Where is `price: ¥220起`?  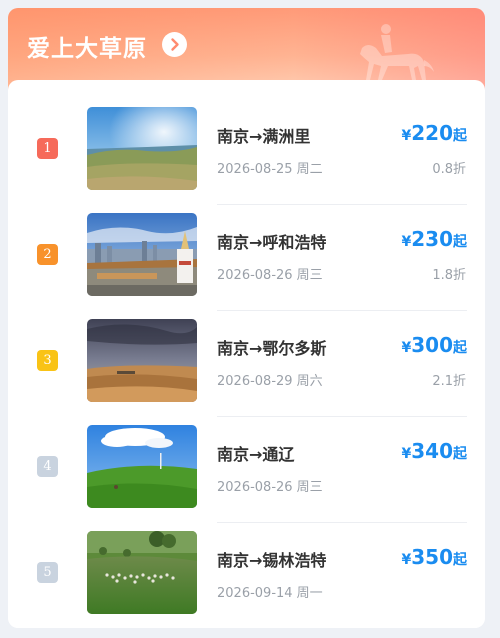
price: ¥220起 is located at coordinates (435, 133).